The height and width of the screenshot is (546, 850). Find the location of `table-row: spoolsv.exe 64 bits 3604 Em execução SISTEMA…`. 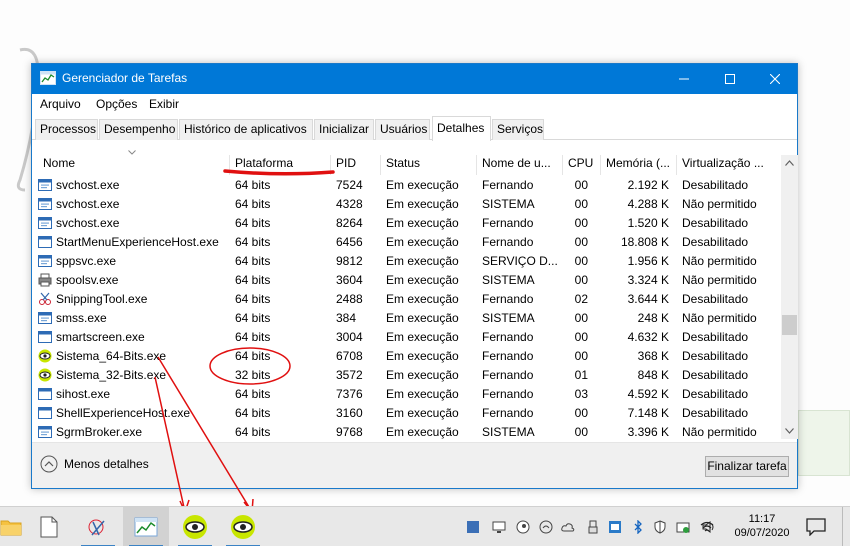

table-row: spoolsv.exe 64 bits 3604 Em execução SISTEMA… is located at coordinates (407, 280).